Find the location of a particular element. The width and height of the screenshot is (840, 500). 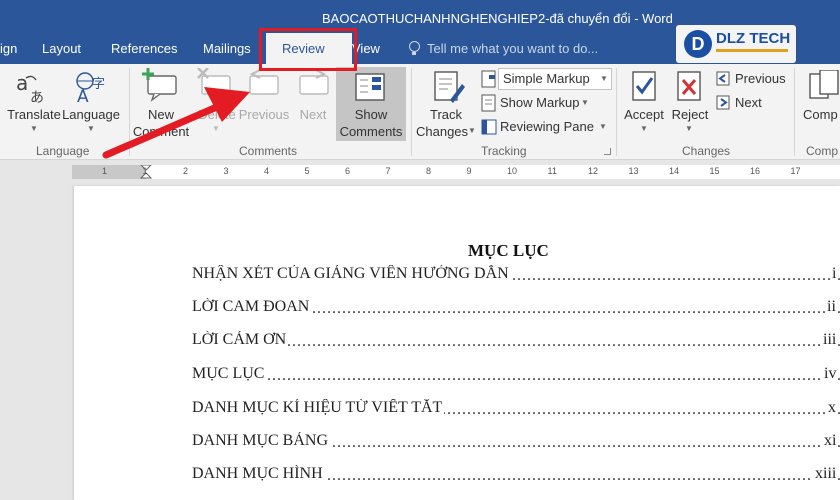

show-comments-icon is located at coordinates (370, 87).